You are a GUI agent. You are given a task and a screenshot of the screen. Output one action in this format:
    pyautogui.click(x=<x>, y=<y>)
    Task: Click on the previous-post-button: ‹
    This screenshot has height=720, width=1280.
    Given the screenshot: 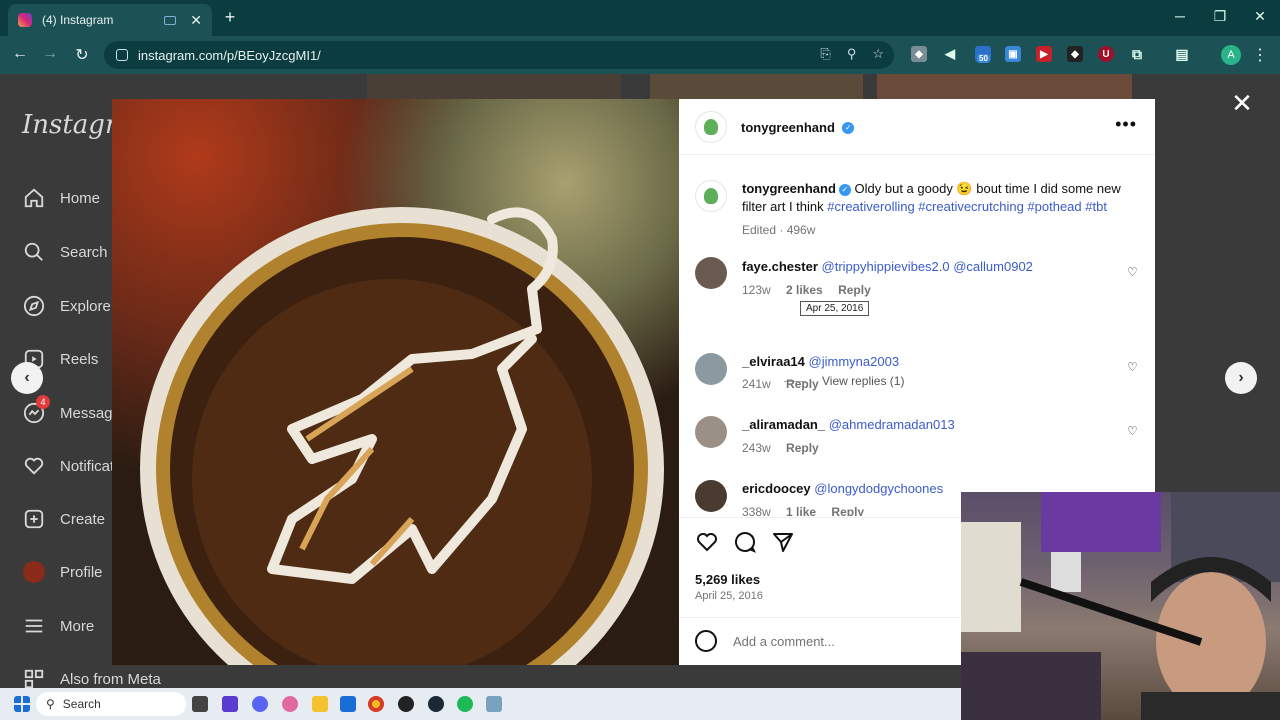 What is the action you would take?
    pyautogui.click(x=27, y=378)
    